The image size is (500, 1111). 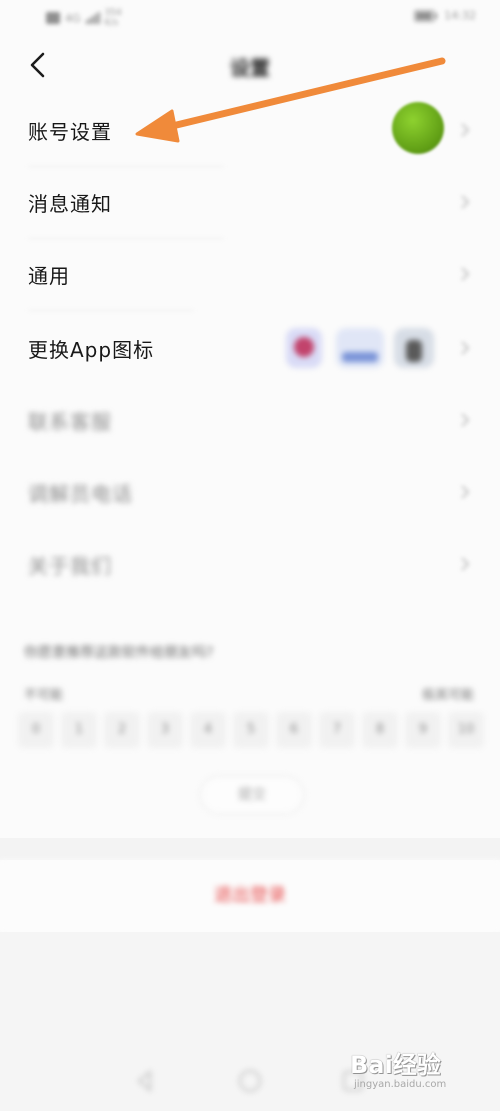 I want to click on settings-row-dispatcher-label: 调解员电话, so click(x=80, y=494).